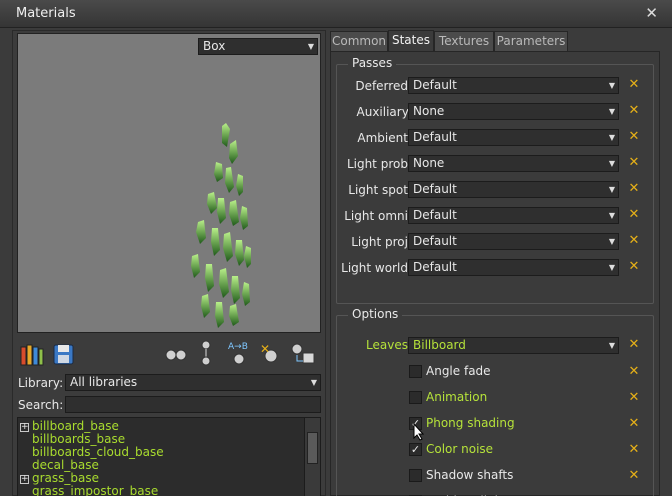 The image size is (672, 496). Describe the element at coordinates (470, 475) in the screenshot. I see `option-label: Shadow shafts` at that location.